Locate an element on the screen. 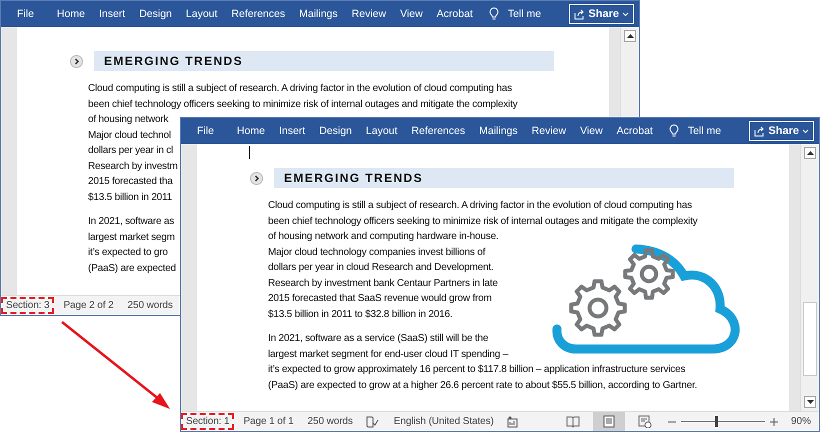 The width and height of the screenshot is (820, 432). text-line: (PaaS) are expected is located at coordinates (132, 269).